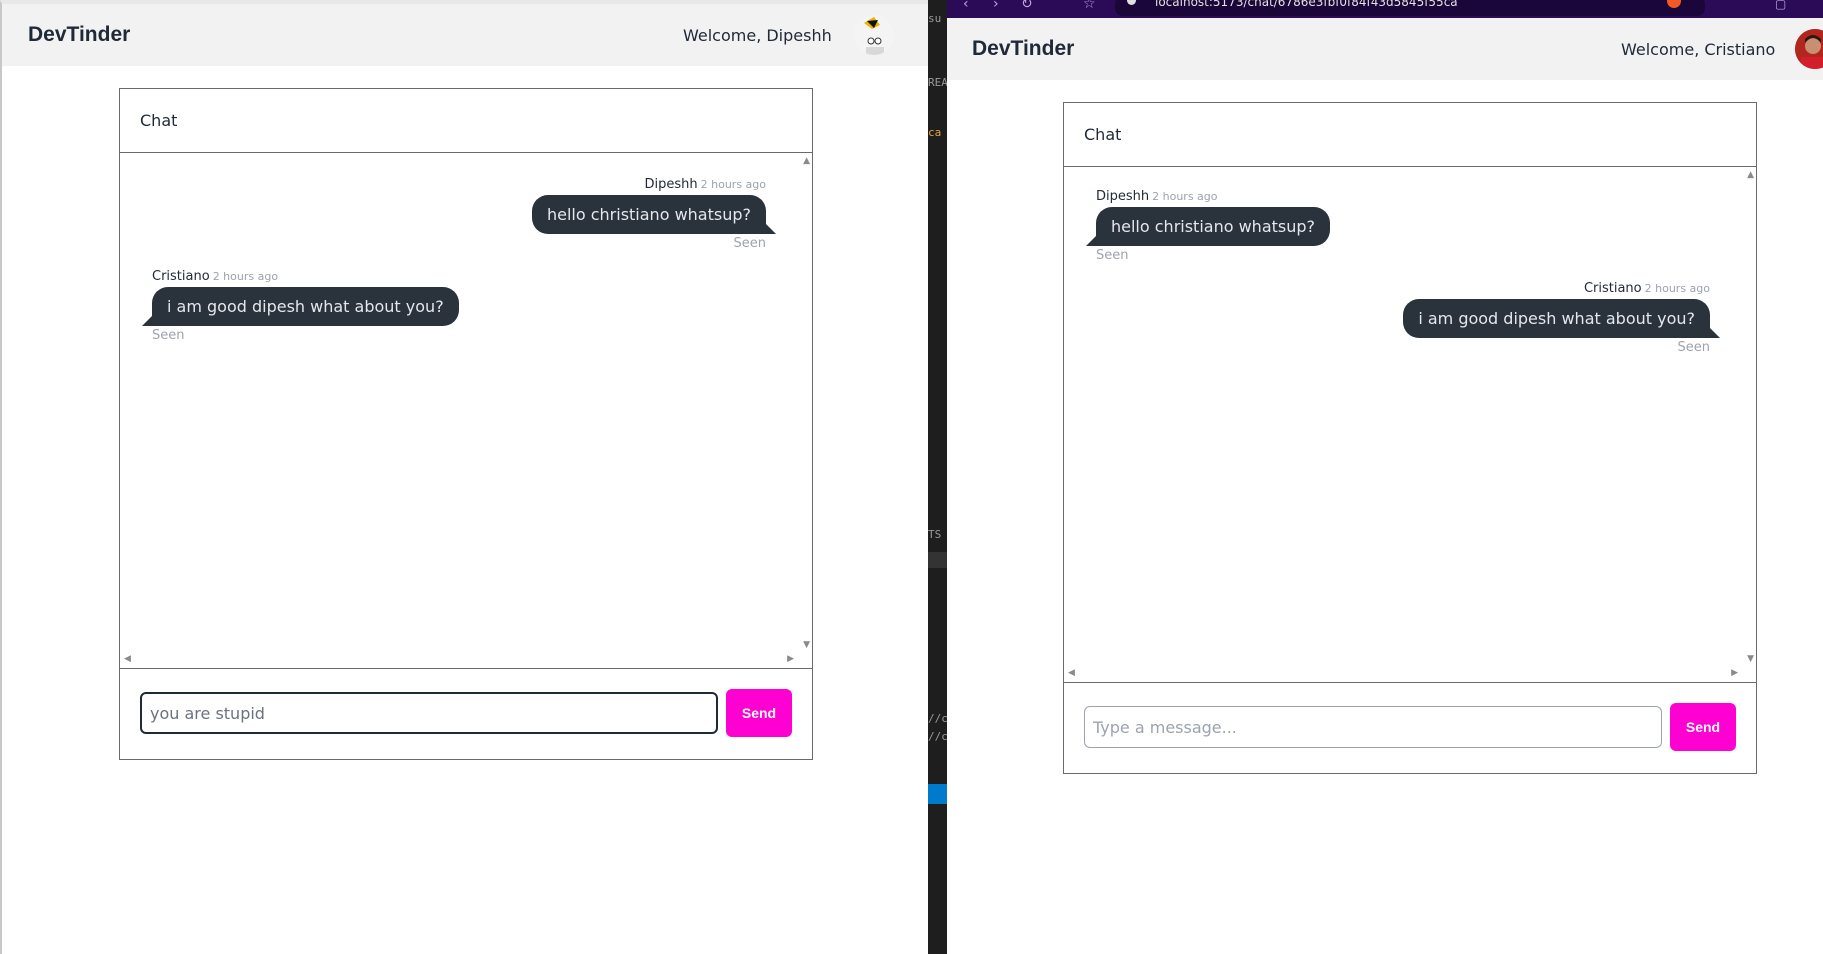 This screenshot has width=1823, height=954. What do you see at coordinates (1698, 49) in the screenshot?
I see `welcome-text: Welcome, Cristiano` at bounding box center [1698, 49].